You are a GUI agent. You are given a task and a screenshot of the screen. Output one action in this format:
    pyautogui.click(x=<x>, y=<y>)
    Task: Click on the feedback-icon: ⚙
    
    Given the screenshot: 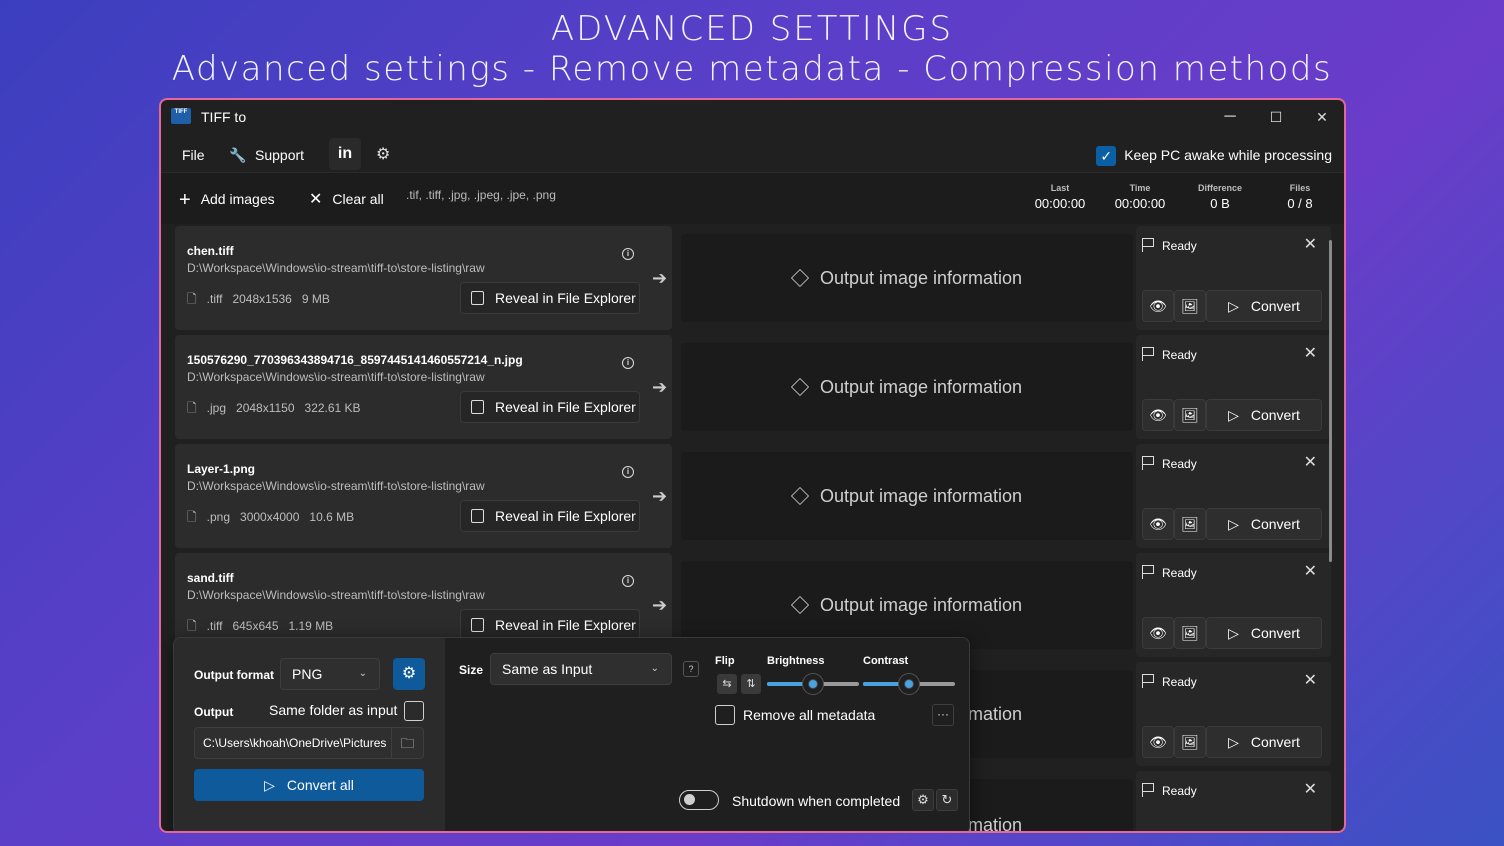 What is the action you would take?
    pyautogui.click(x=383, y=155)
    